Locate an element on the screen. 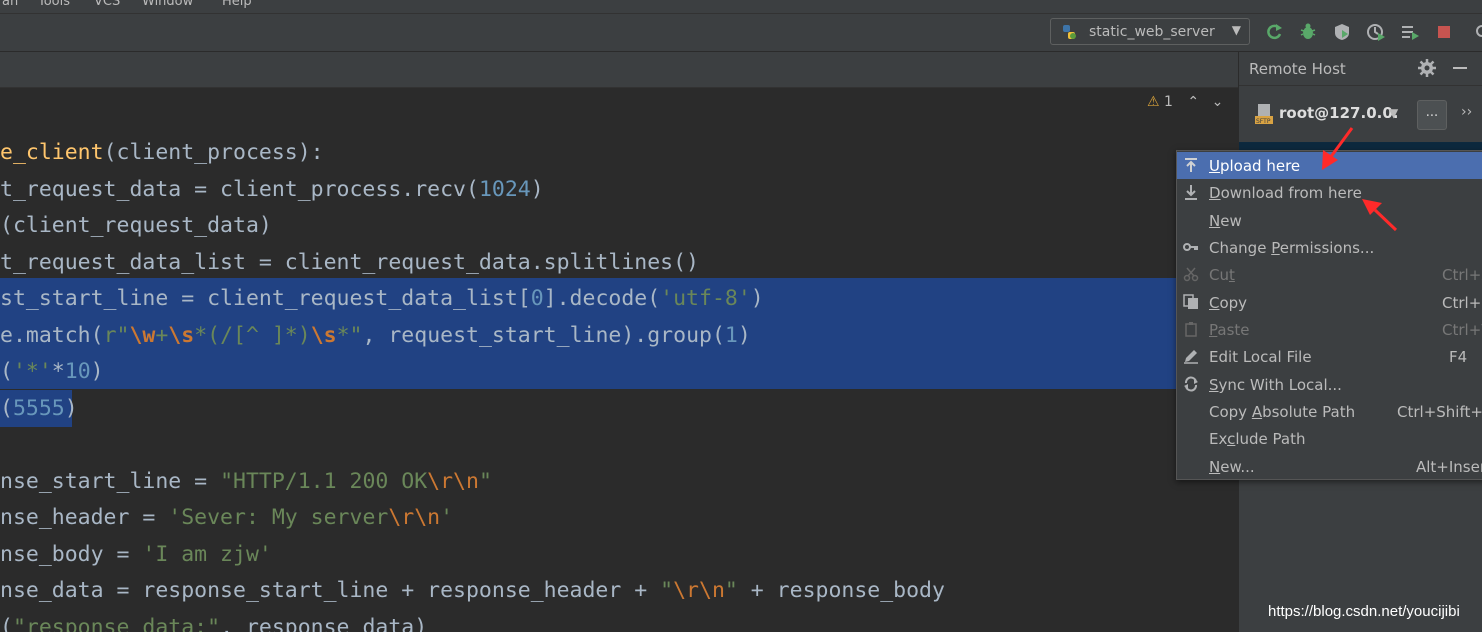  code-line: e_client(client_process): is located at coordinates (162, 152).